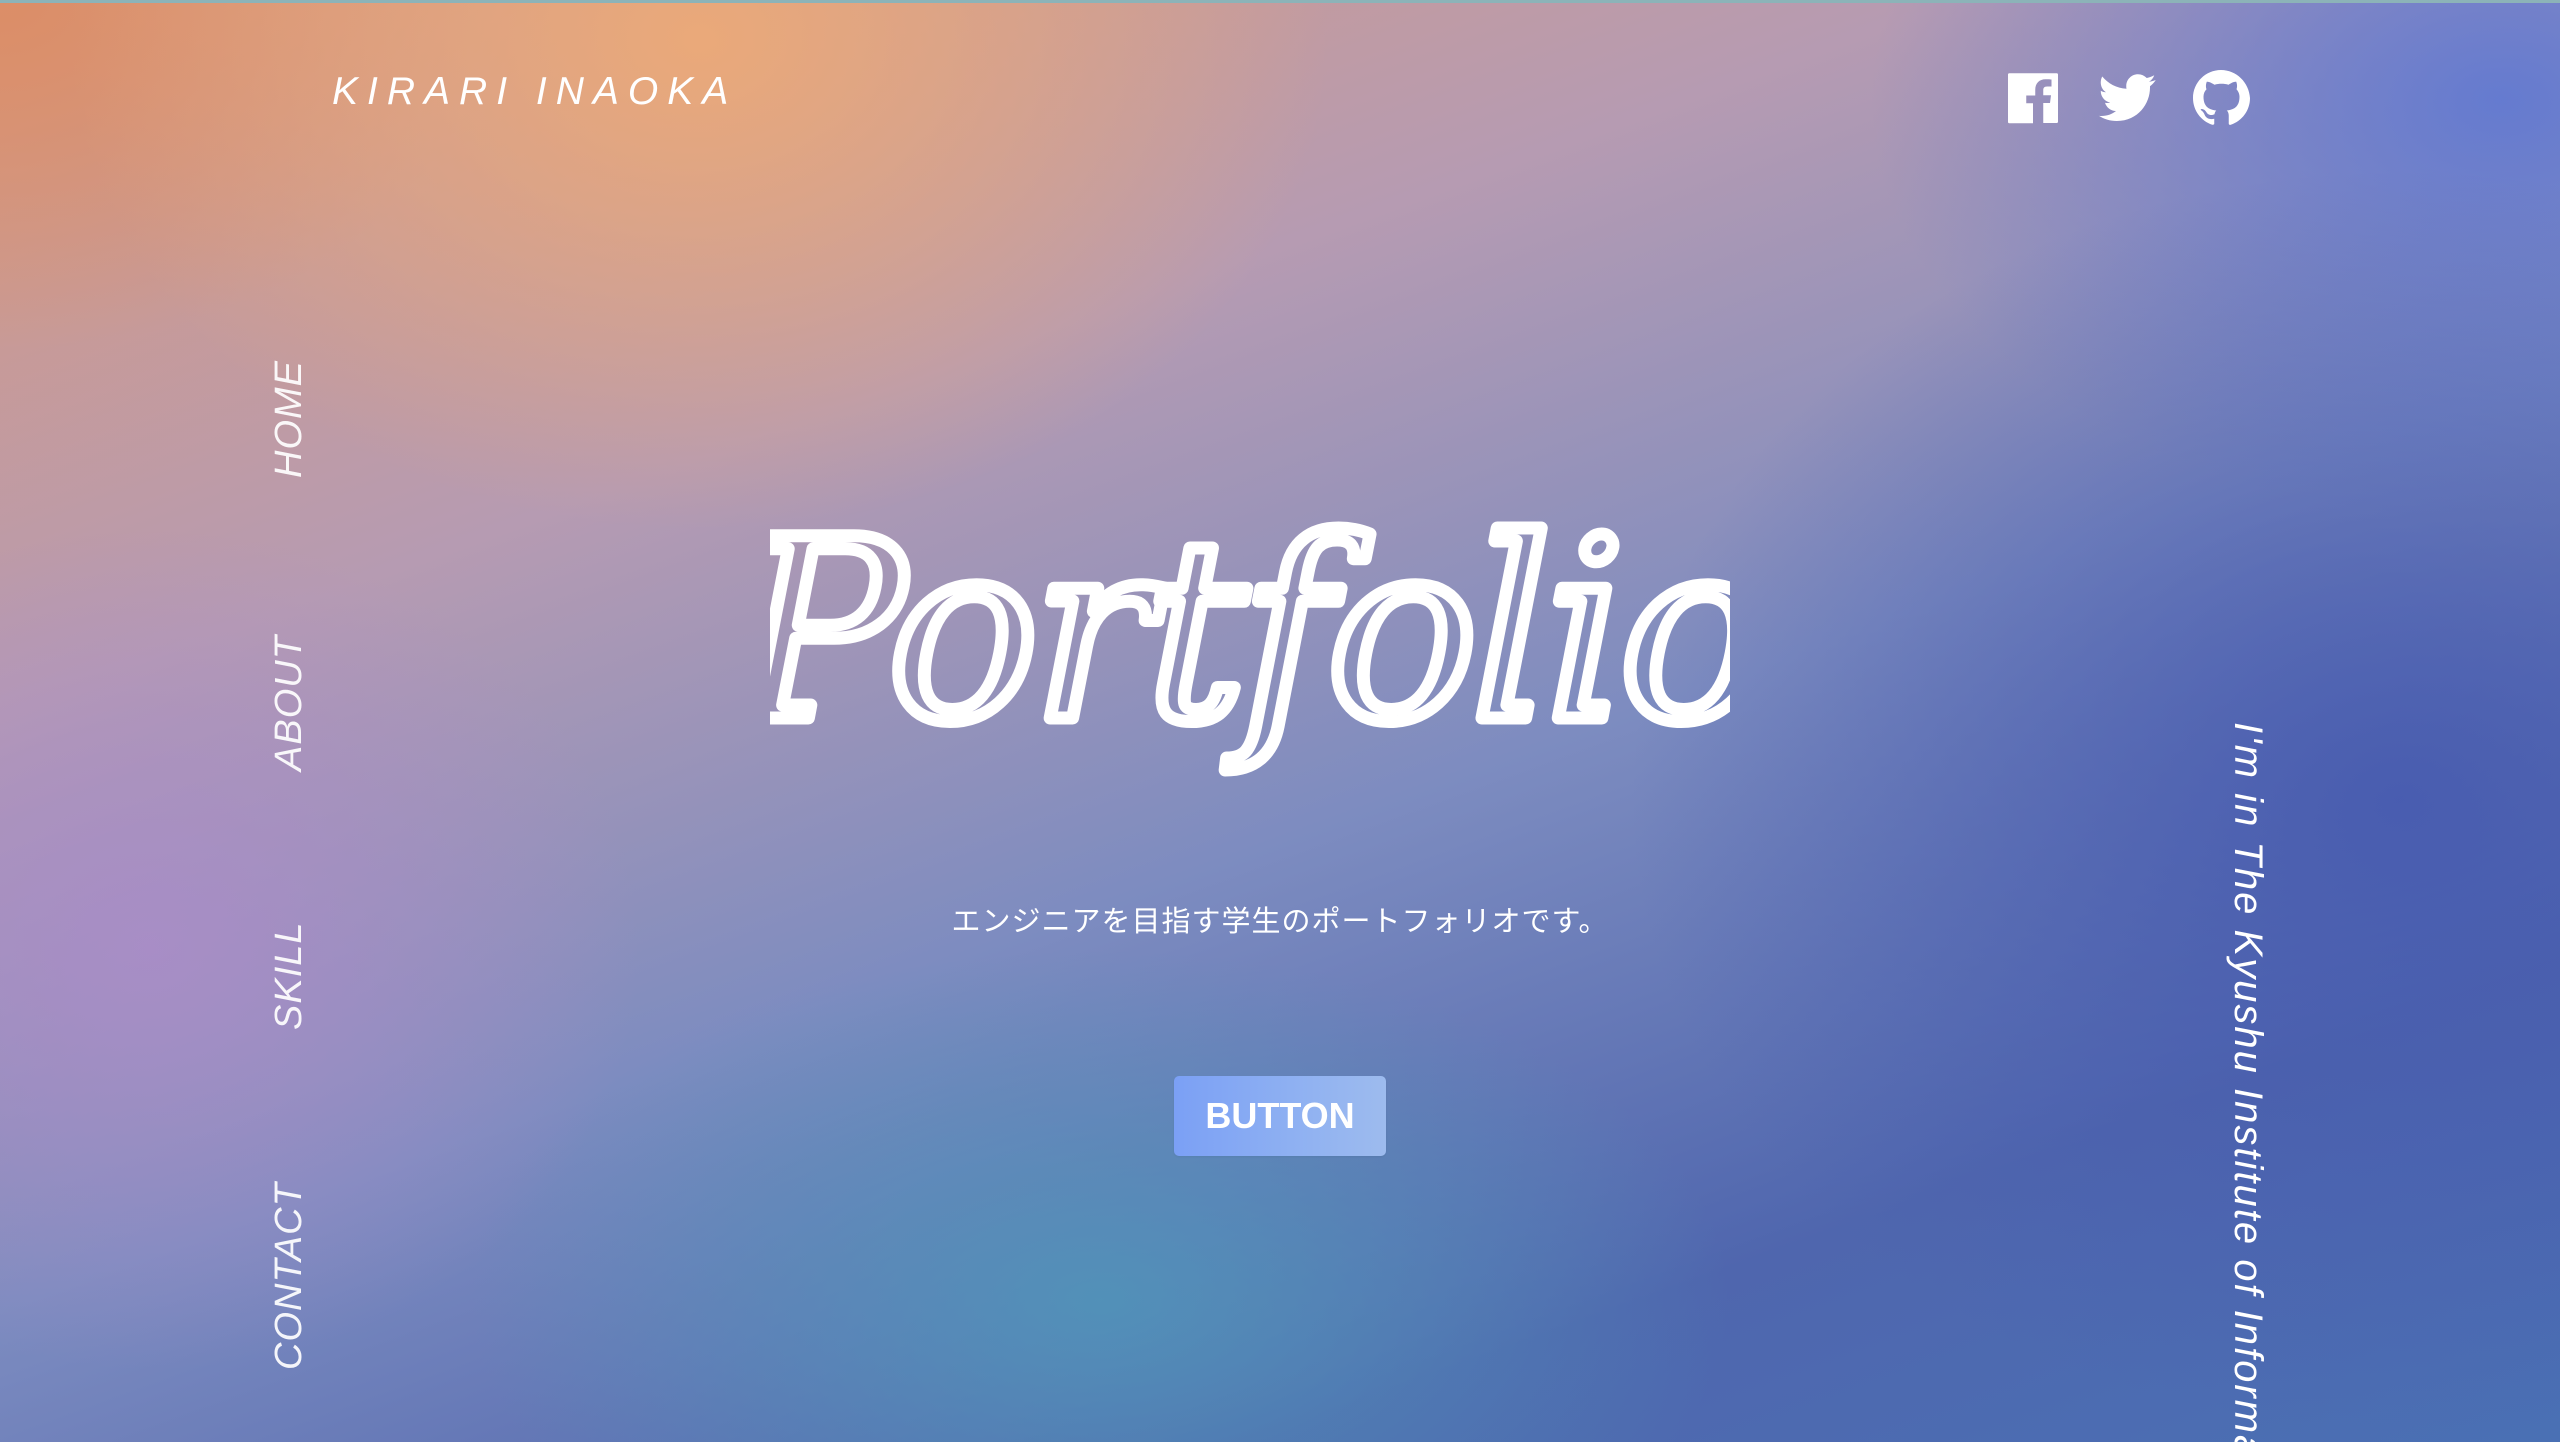  I want to click on vertical-tagline: I'm in The Kyushu Institute of Informa, so click(2248, 1082).